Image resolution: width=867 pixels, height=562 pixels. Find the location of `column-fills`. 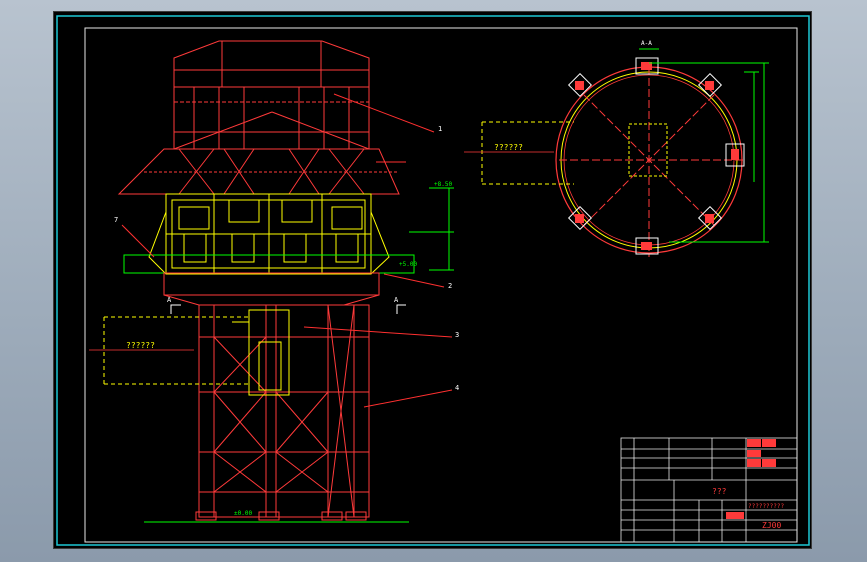

column-fills is located at coordinates (657, 156).